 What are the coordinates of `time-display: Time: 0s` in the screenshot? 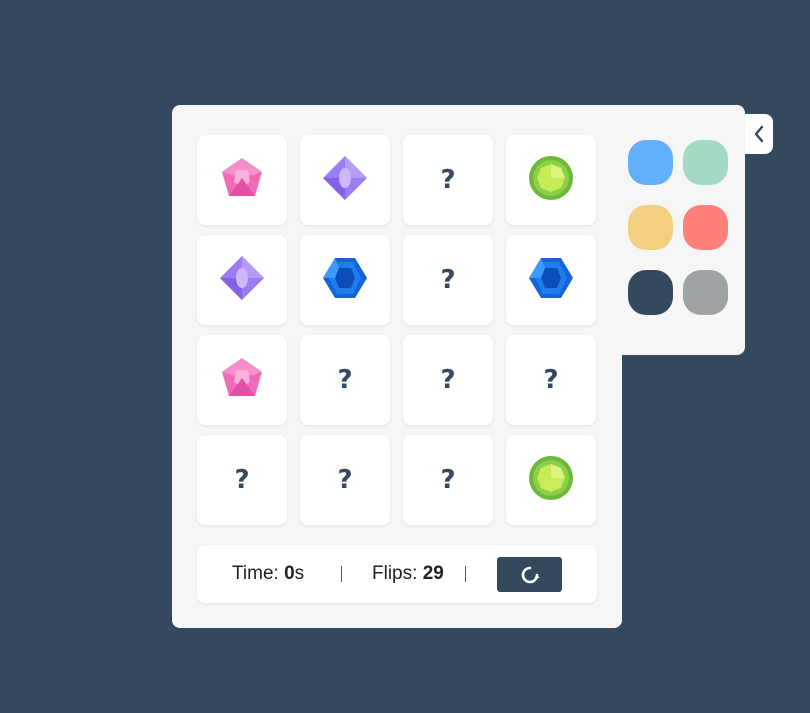 It's located at (268, 574).